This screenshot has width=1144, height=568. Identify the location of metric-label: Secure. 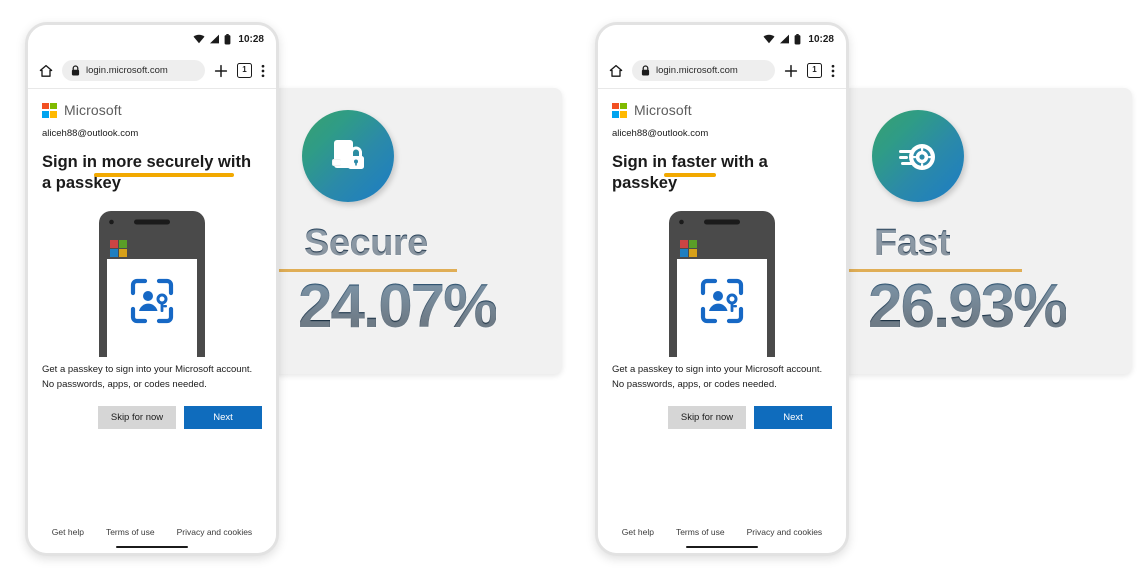
(366, 243).